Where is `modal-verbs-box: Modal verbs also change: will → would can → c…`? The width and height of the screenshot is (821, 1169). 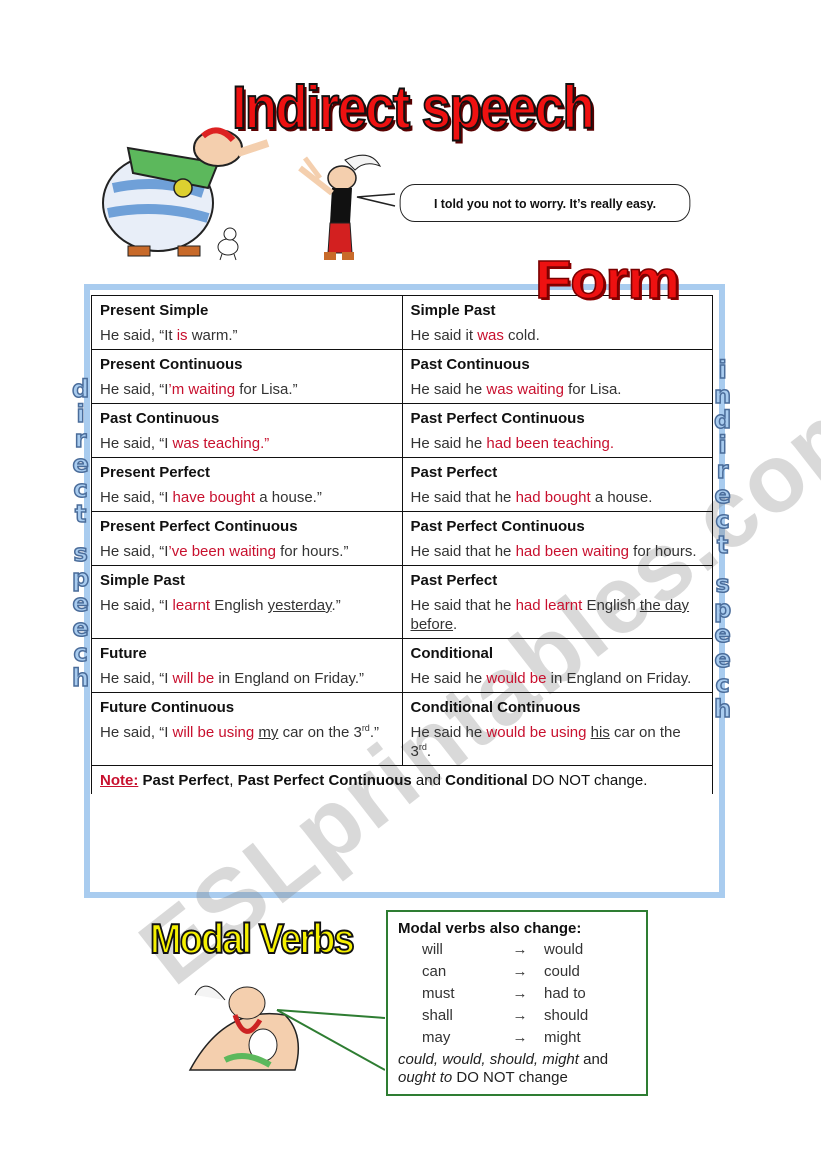 modal-verbs-box: Modal verbs also change: will → would can → c… is located at coordinates (517, 1003).